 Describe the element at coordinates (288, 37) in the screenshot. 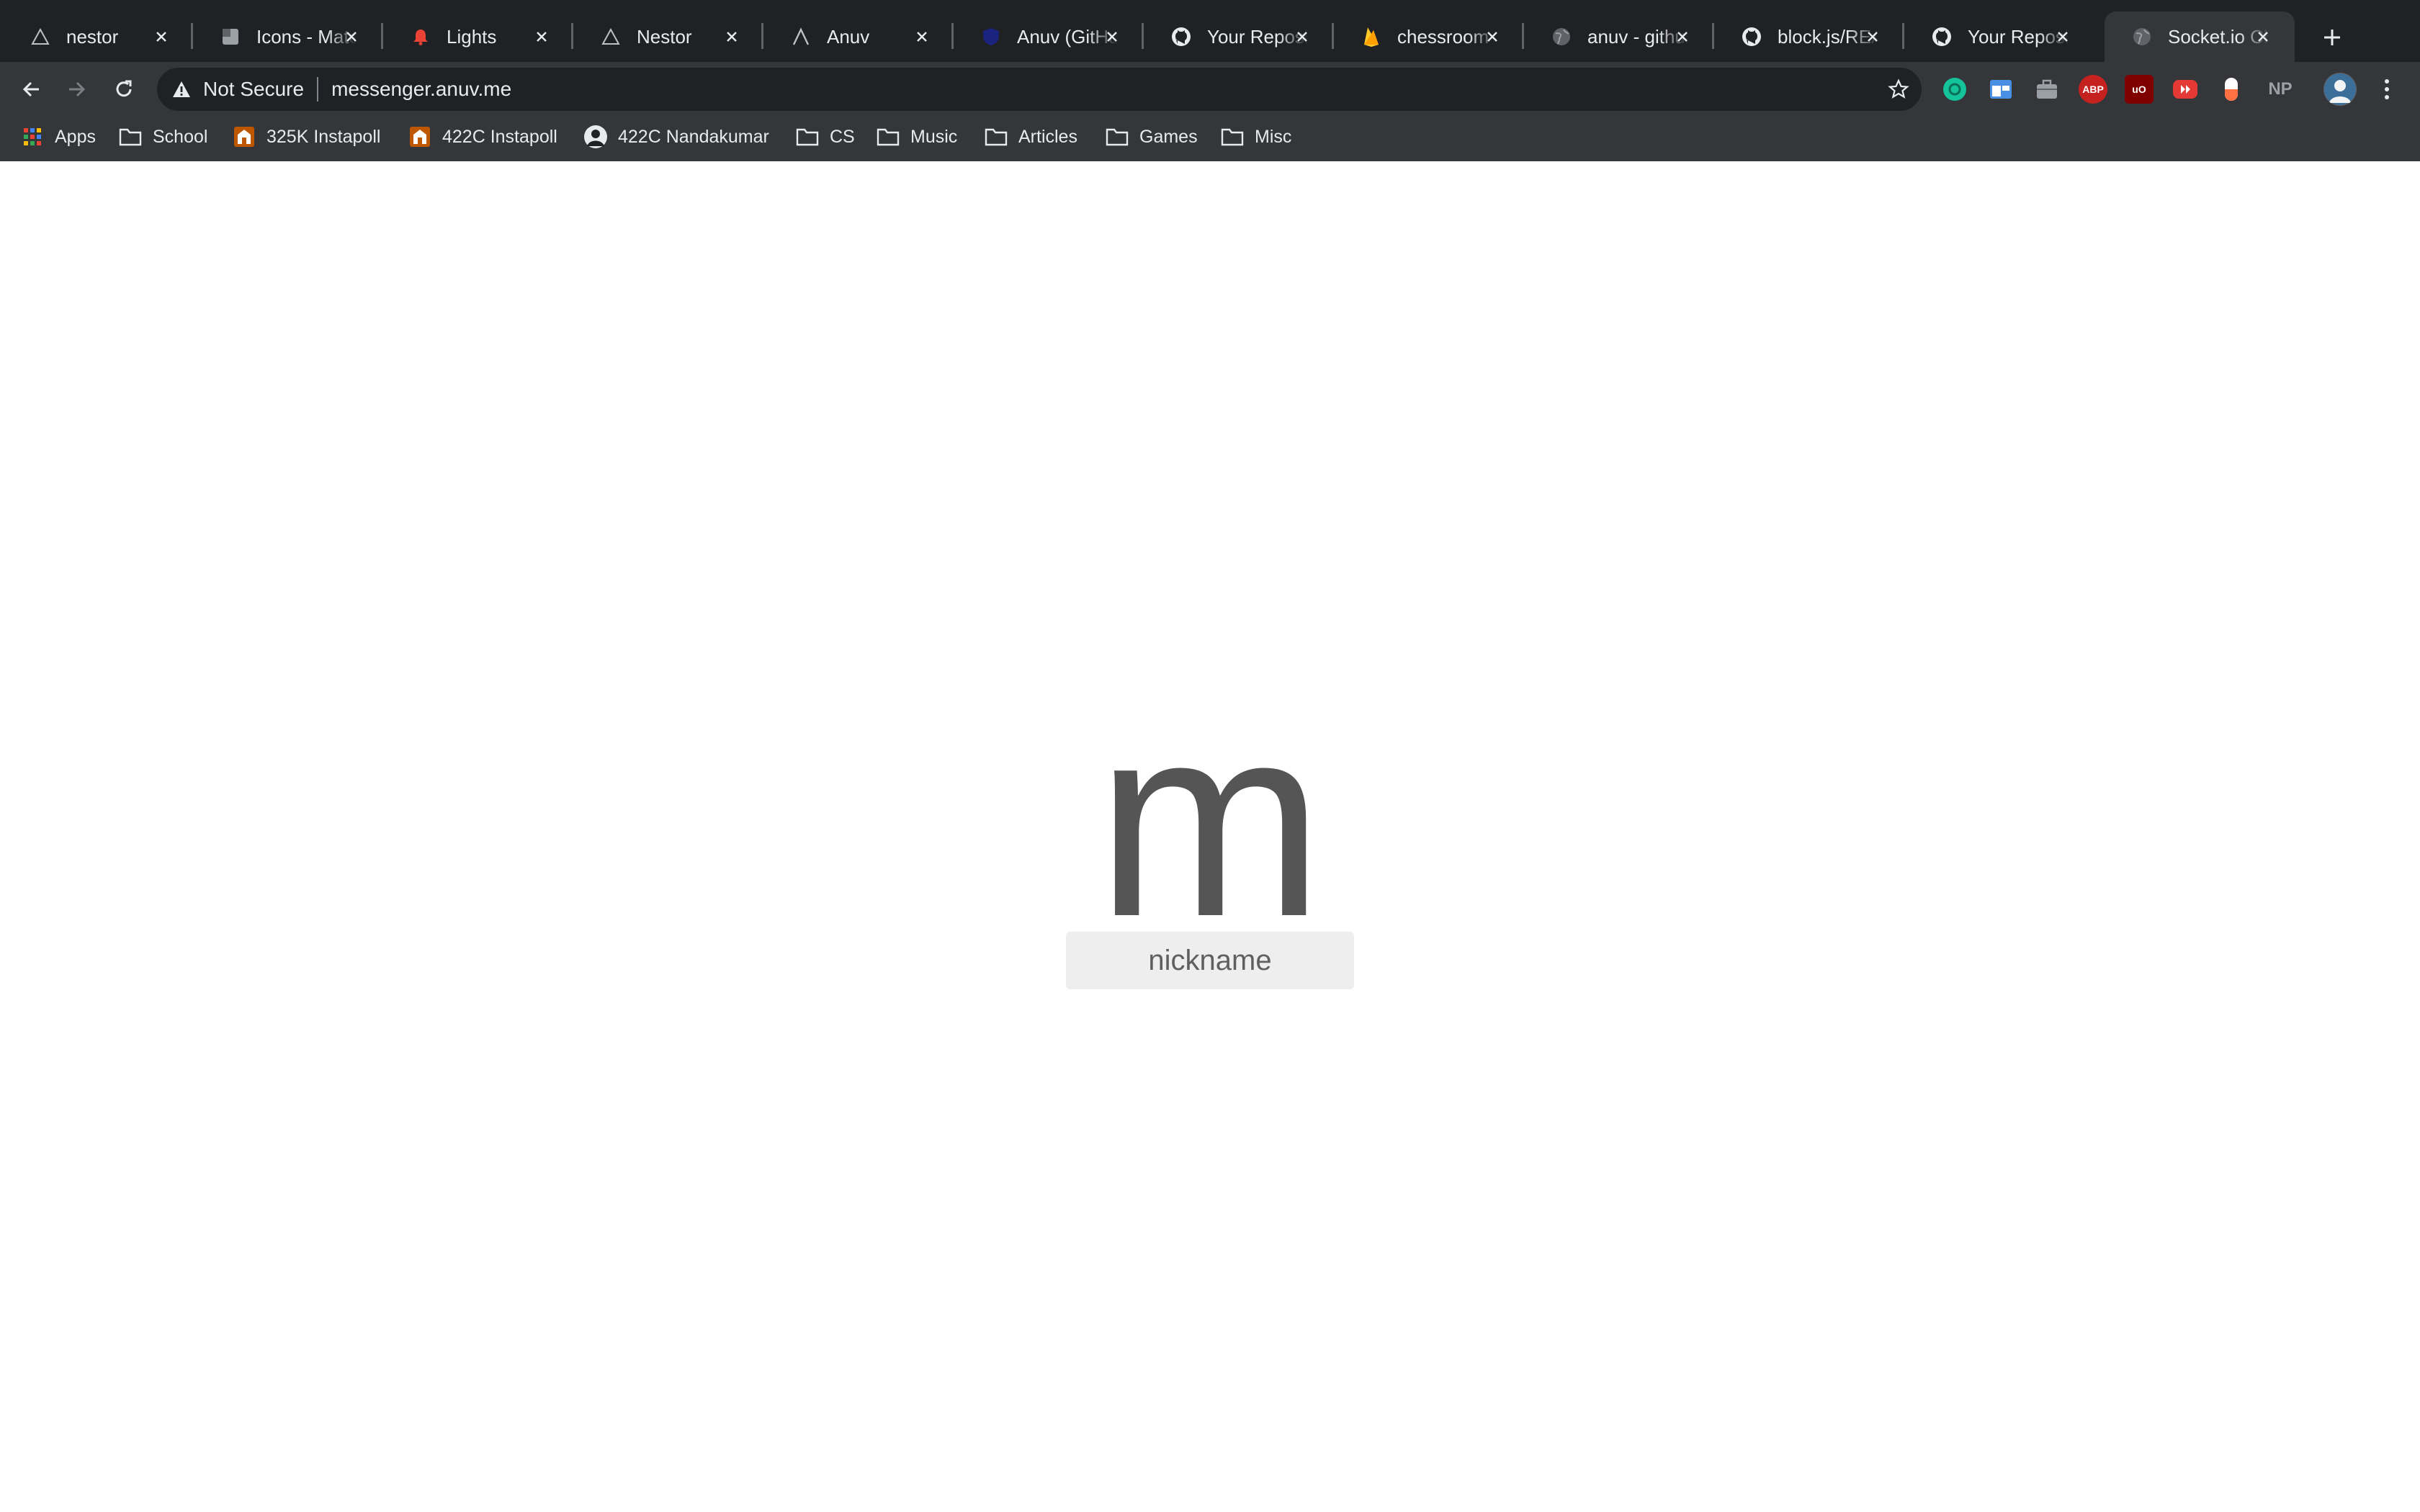

I see `tab-icons-material: Icons - Material` at that location.